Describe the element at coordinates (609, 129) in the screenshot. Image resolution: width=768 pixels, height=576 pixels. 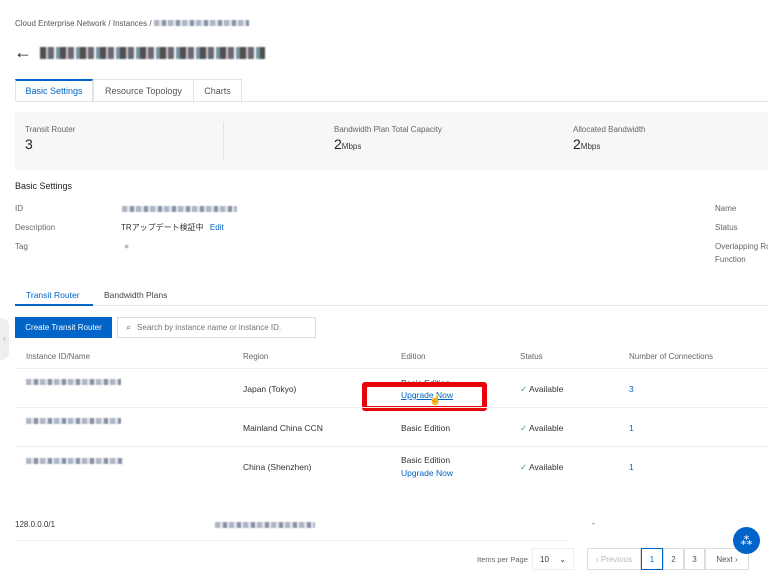
I see `summary-label: Allocated Bandwidth` at that location.